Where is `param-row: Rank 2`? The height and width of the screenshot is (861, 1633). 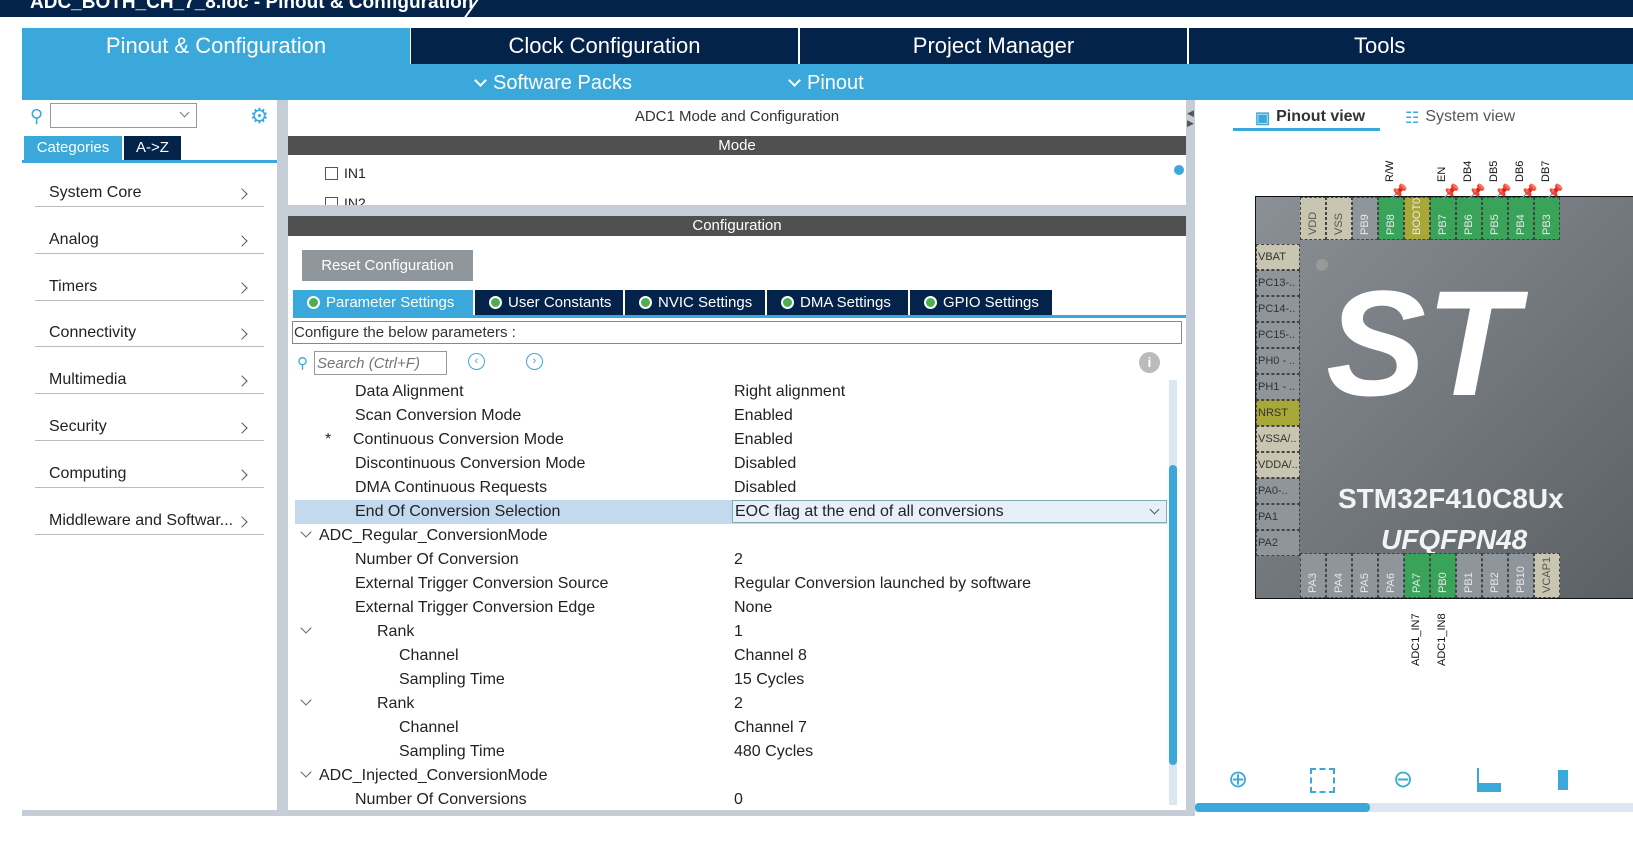
param-row: Rank 2 is located at coordinates (731, 704).